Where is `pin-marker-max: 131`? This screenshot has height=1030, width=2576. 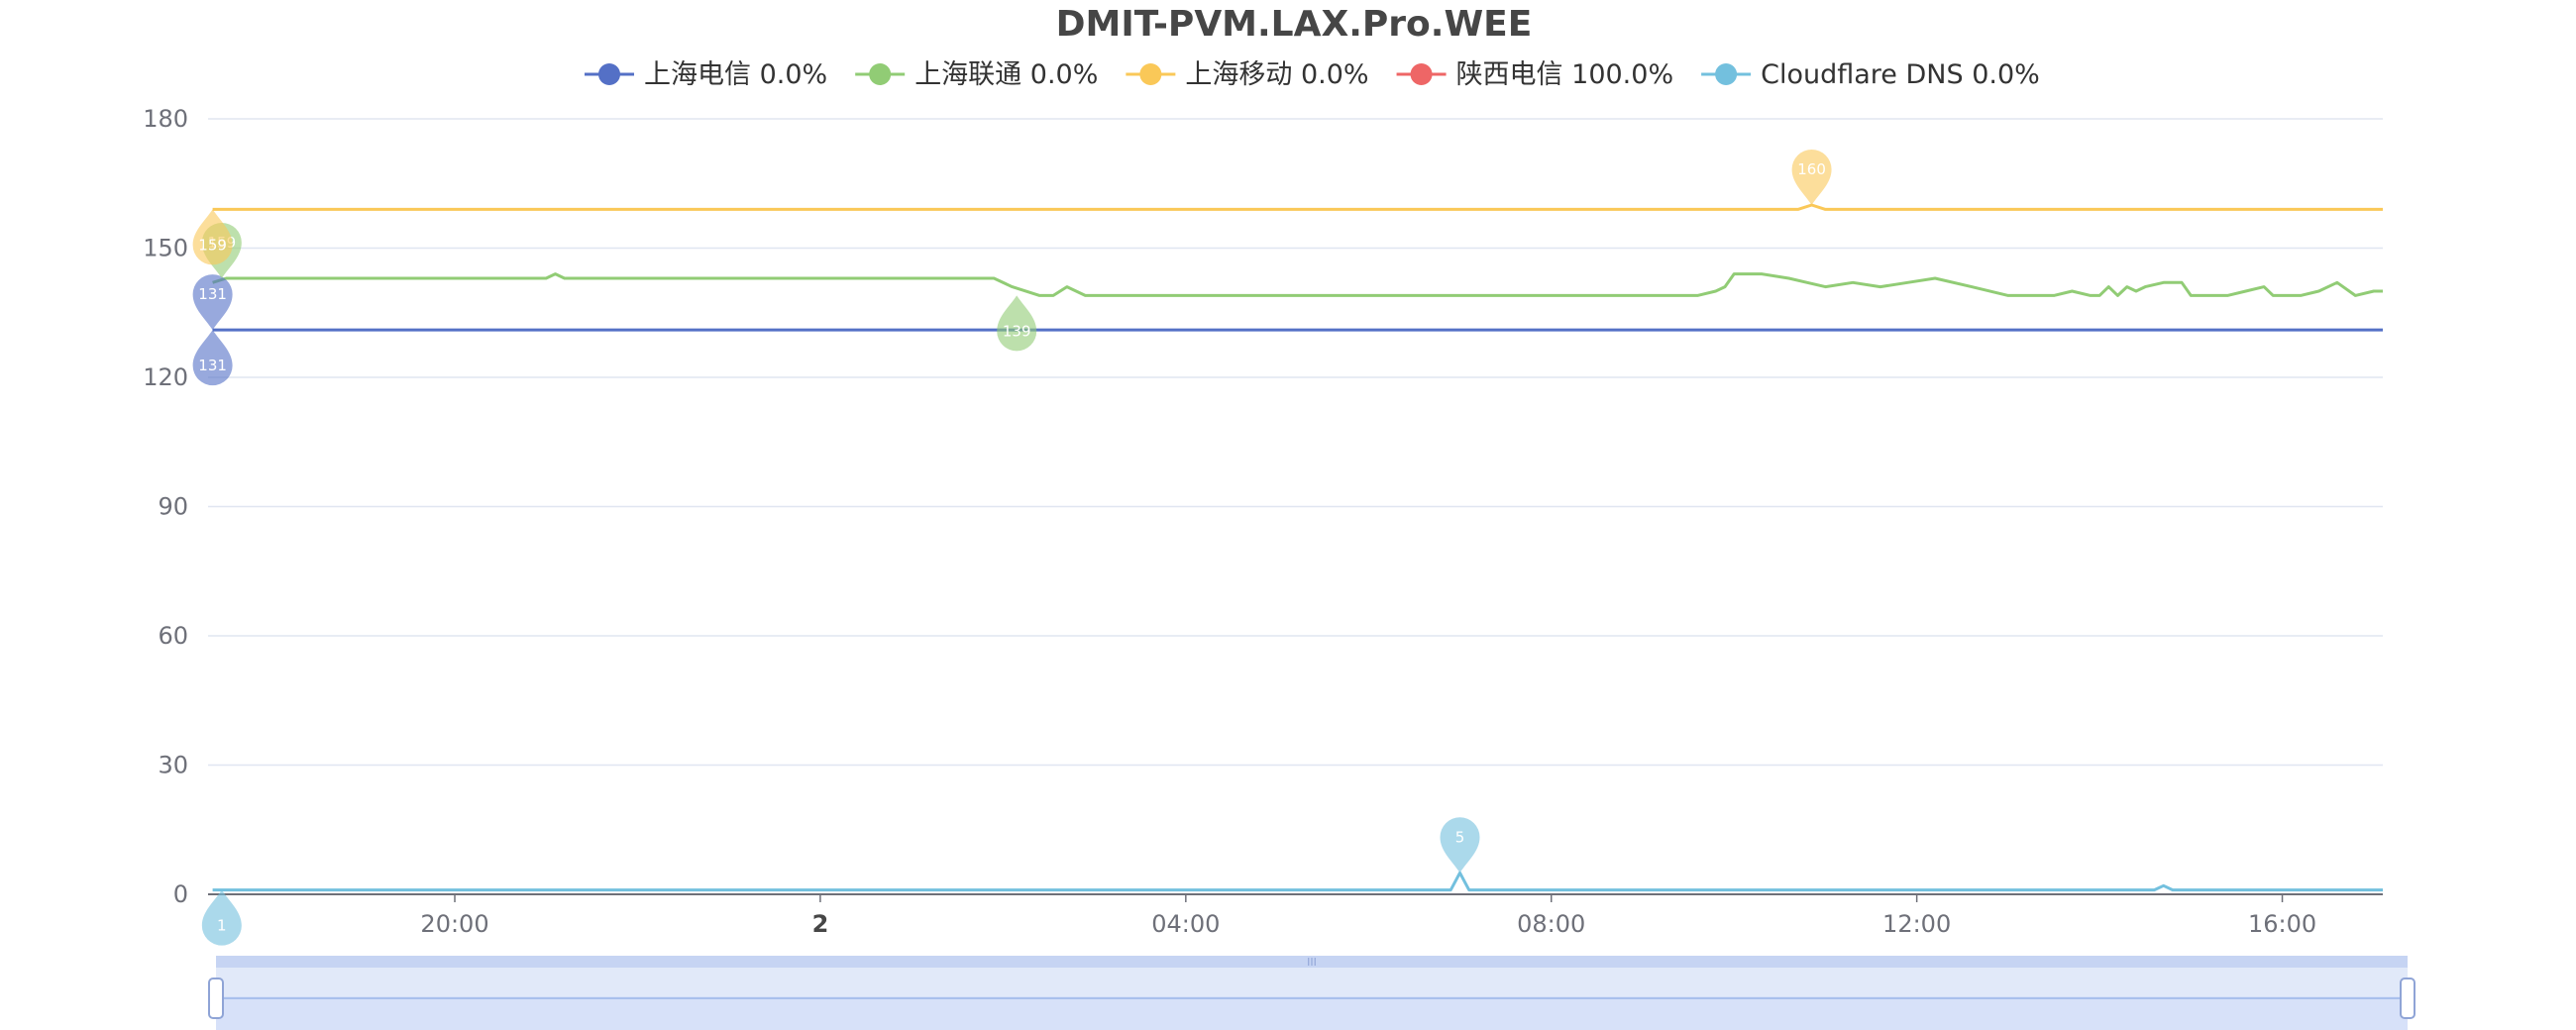 pin-marker-max: 131 is located at coordinates (212, 302).